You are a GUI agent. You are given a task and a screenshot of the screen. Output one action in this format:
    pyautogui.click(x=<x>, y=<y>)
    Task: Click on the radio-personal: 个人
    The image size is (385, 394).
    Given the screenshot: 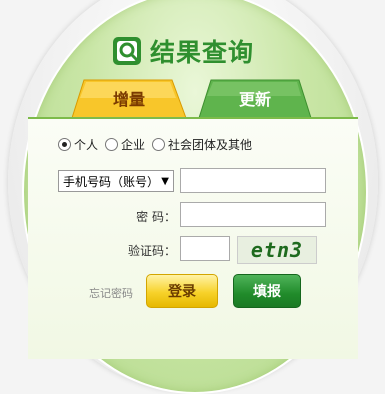 What is the action you would take?
    pyautogui.click(x=78, y=144)
    